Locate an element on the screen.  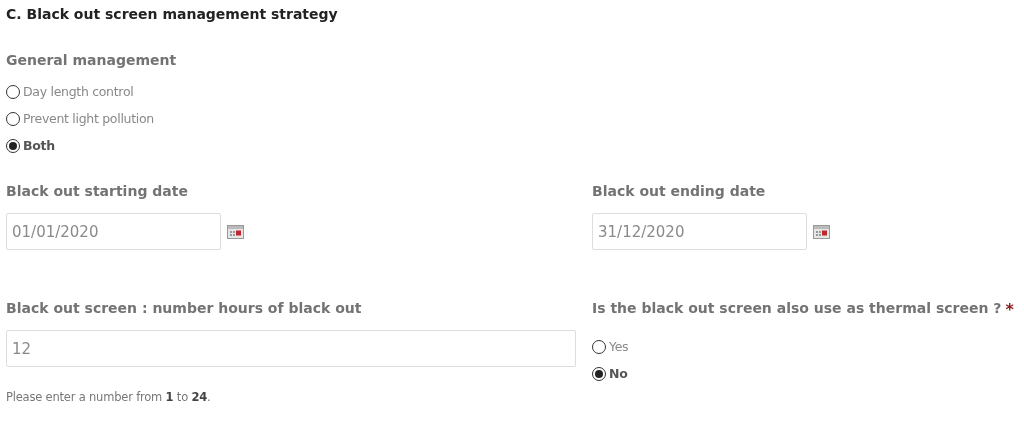
required-mark: * is located at coordinates (1009, 309).